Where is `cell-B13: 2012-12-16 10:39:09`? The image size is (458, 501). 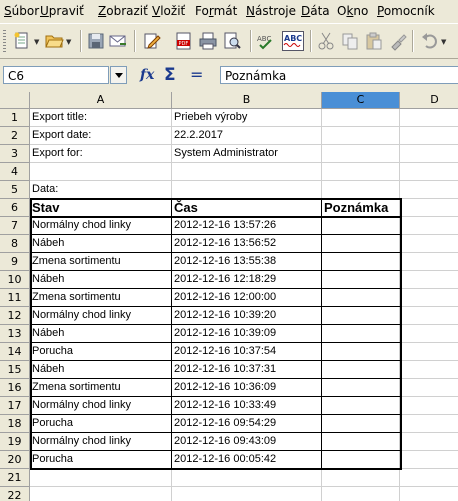 cell-B13: 2012-12-16 10:39:09 is located at coordinates (247, 334).